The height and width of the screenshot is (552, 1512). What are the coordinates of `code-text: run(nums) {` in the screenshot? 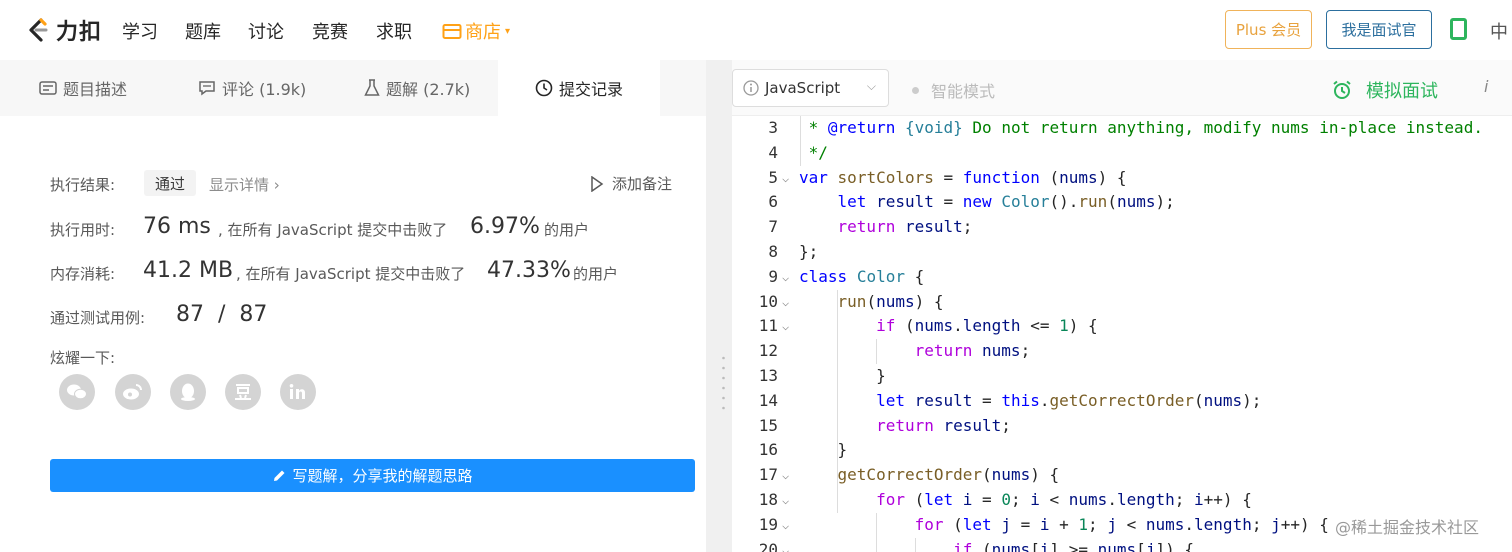 It's located at (890, 301).